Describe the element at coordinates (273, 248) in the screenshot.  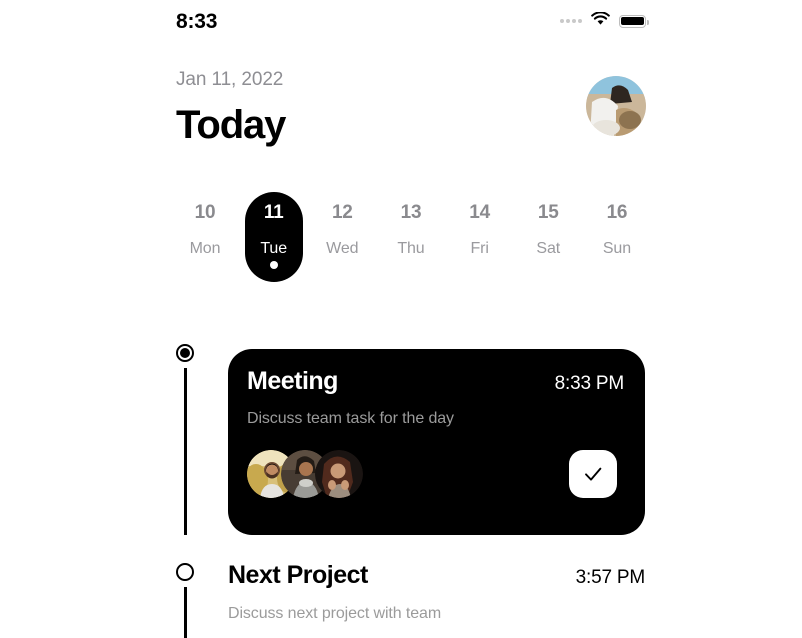
I see `day-name: Tue` at that location.